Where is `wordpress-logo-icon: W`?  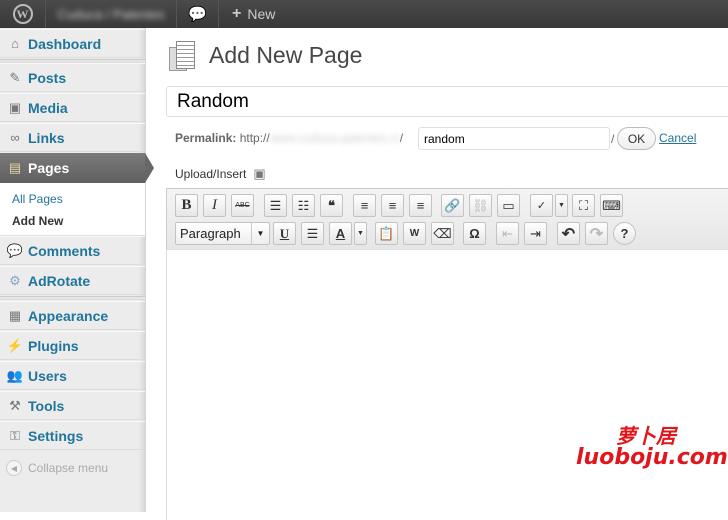 wordpress-logo-icon: W is located at coordinates (23, 14).